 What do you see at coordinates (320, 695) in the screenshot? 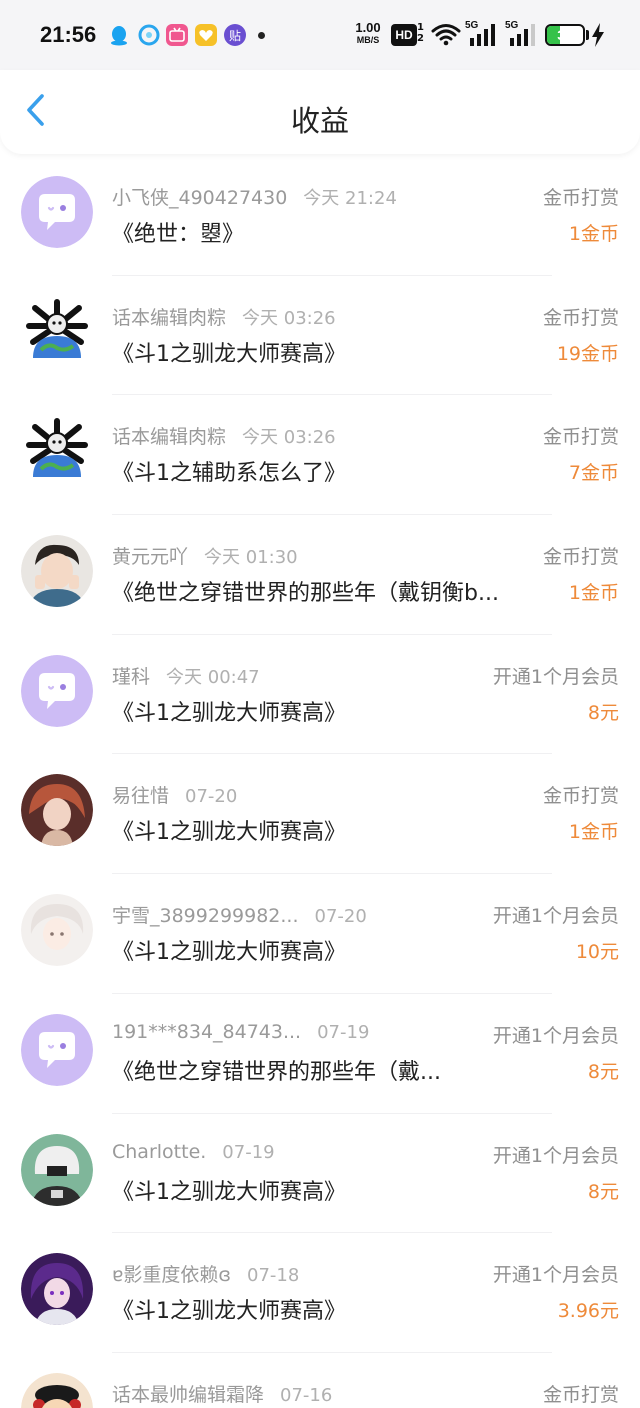
I see `list-item: 瑾科 今天 00:47 开通1个月会员《斗1之驯龙大师赛高》 8元` at bounding box center [320, 695].